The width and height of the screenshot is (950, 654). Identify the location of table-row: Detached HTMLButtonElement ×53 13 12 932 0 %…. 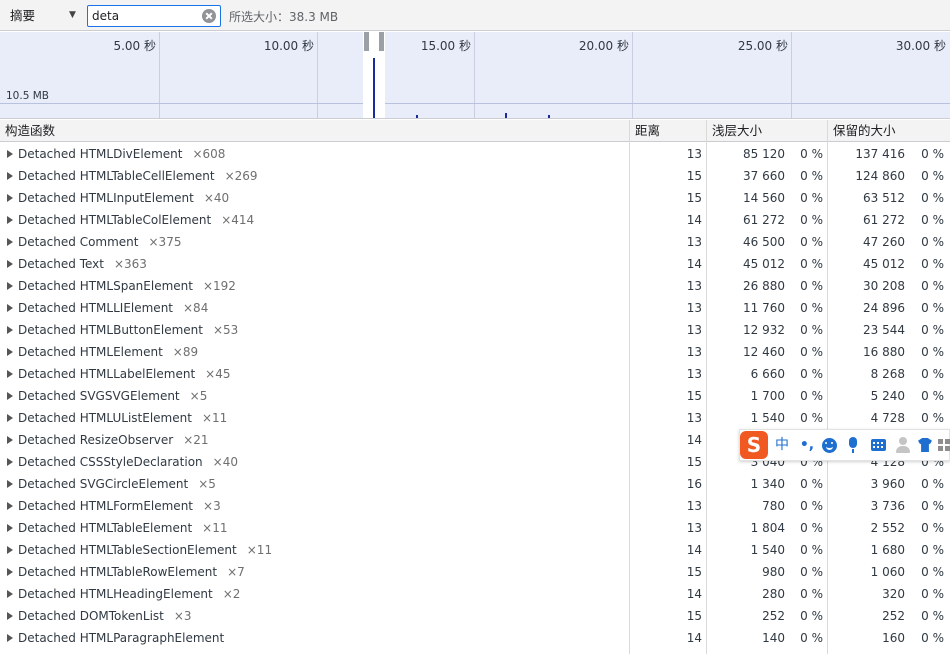
(475, 330).